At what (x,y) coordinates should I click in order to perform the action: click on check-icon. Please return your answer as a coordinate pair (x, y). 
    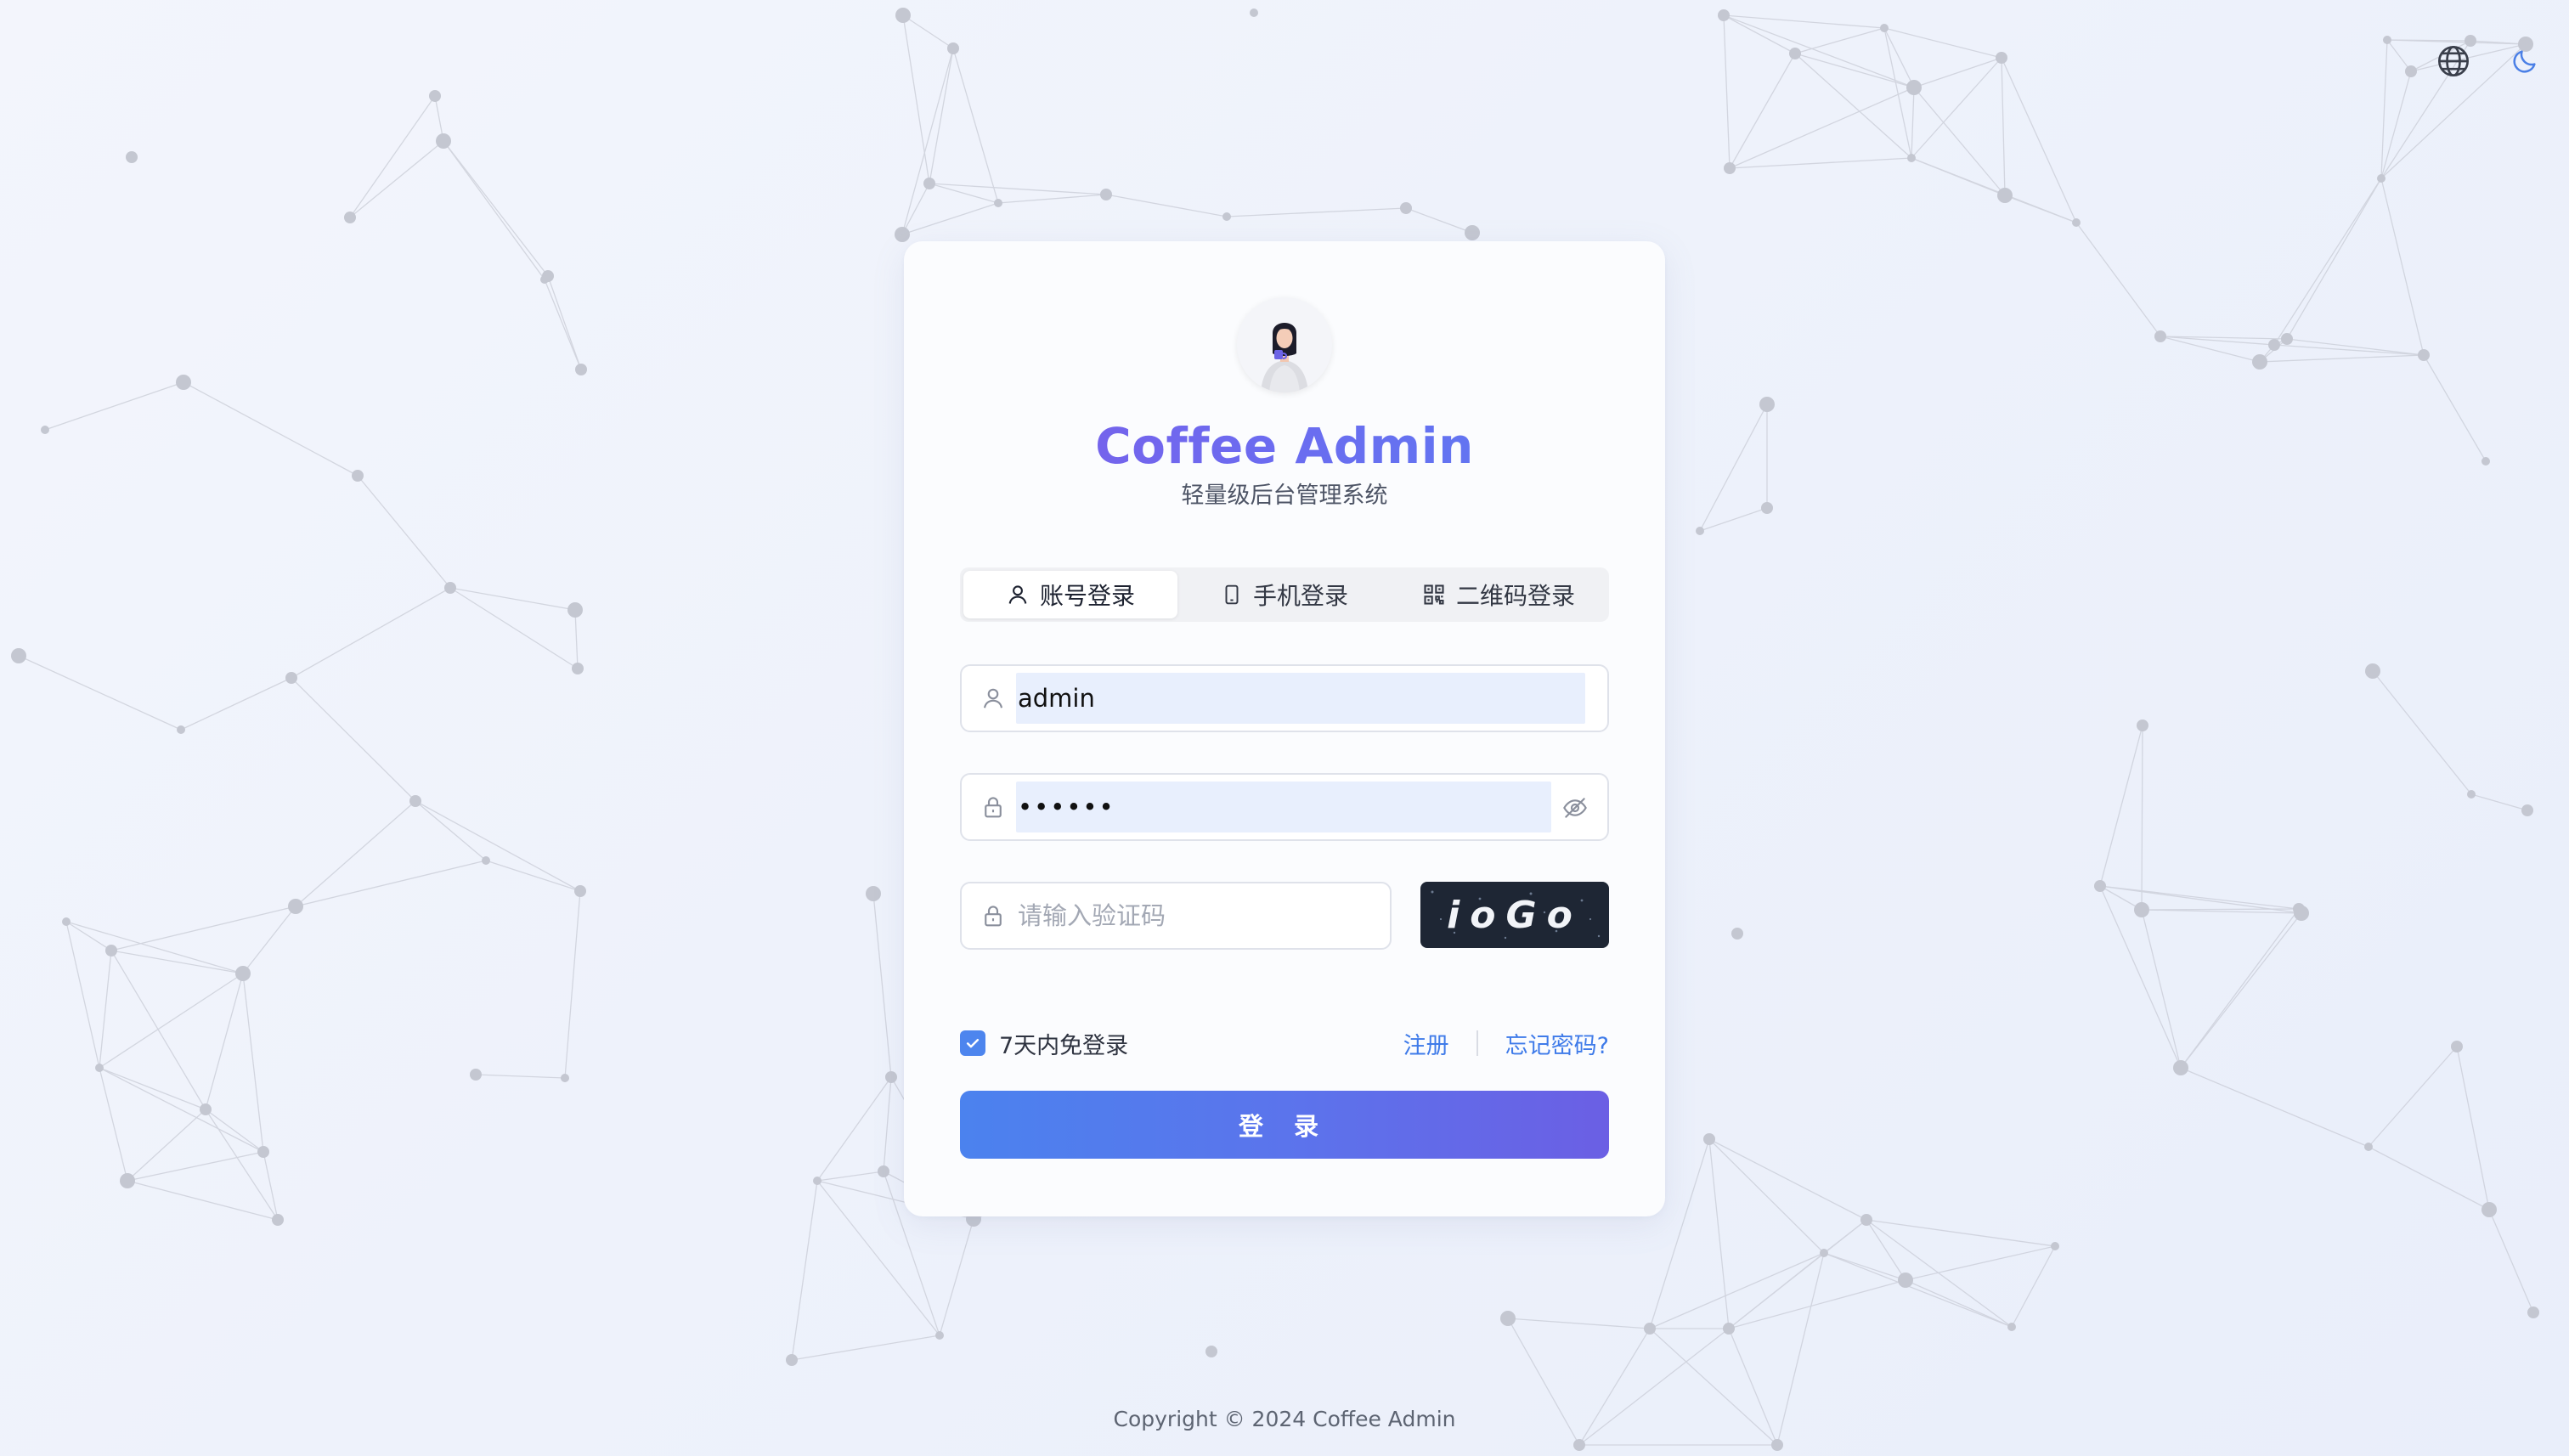
    Looking at the image, I should click on (973, 1043).